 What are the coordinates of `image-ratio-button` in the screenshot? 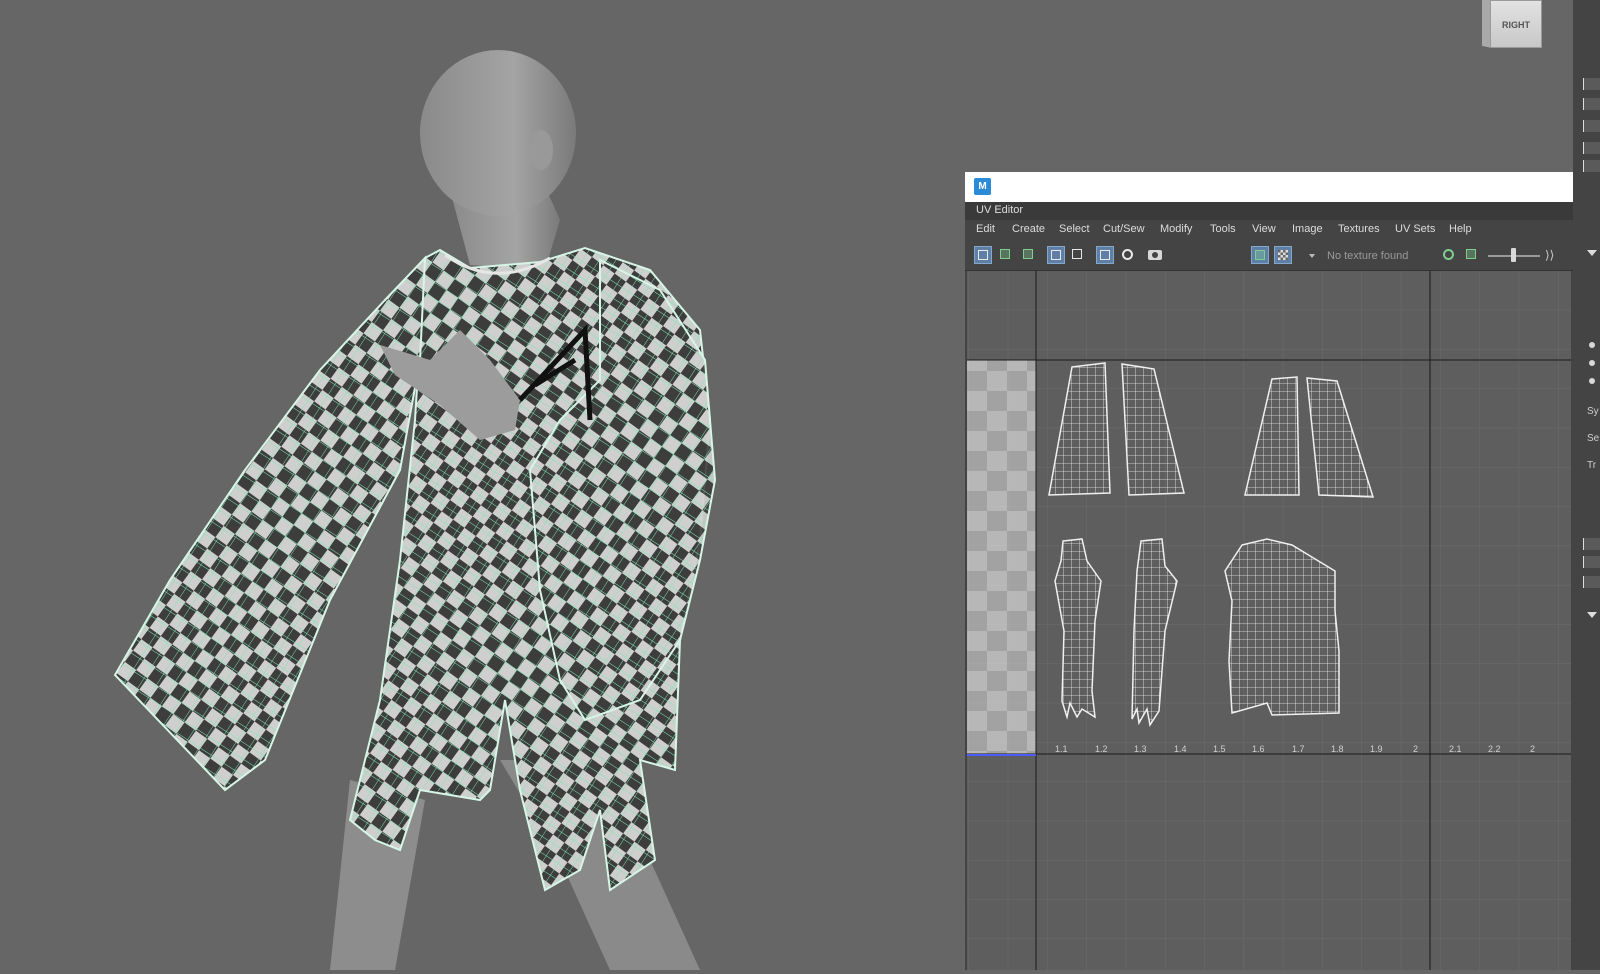 It's located at (1472, 255).